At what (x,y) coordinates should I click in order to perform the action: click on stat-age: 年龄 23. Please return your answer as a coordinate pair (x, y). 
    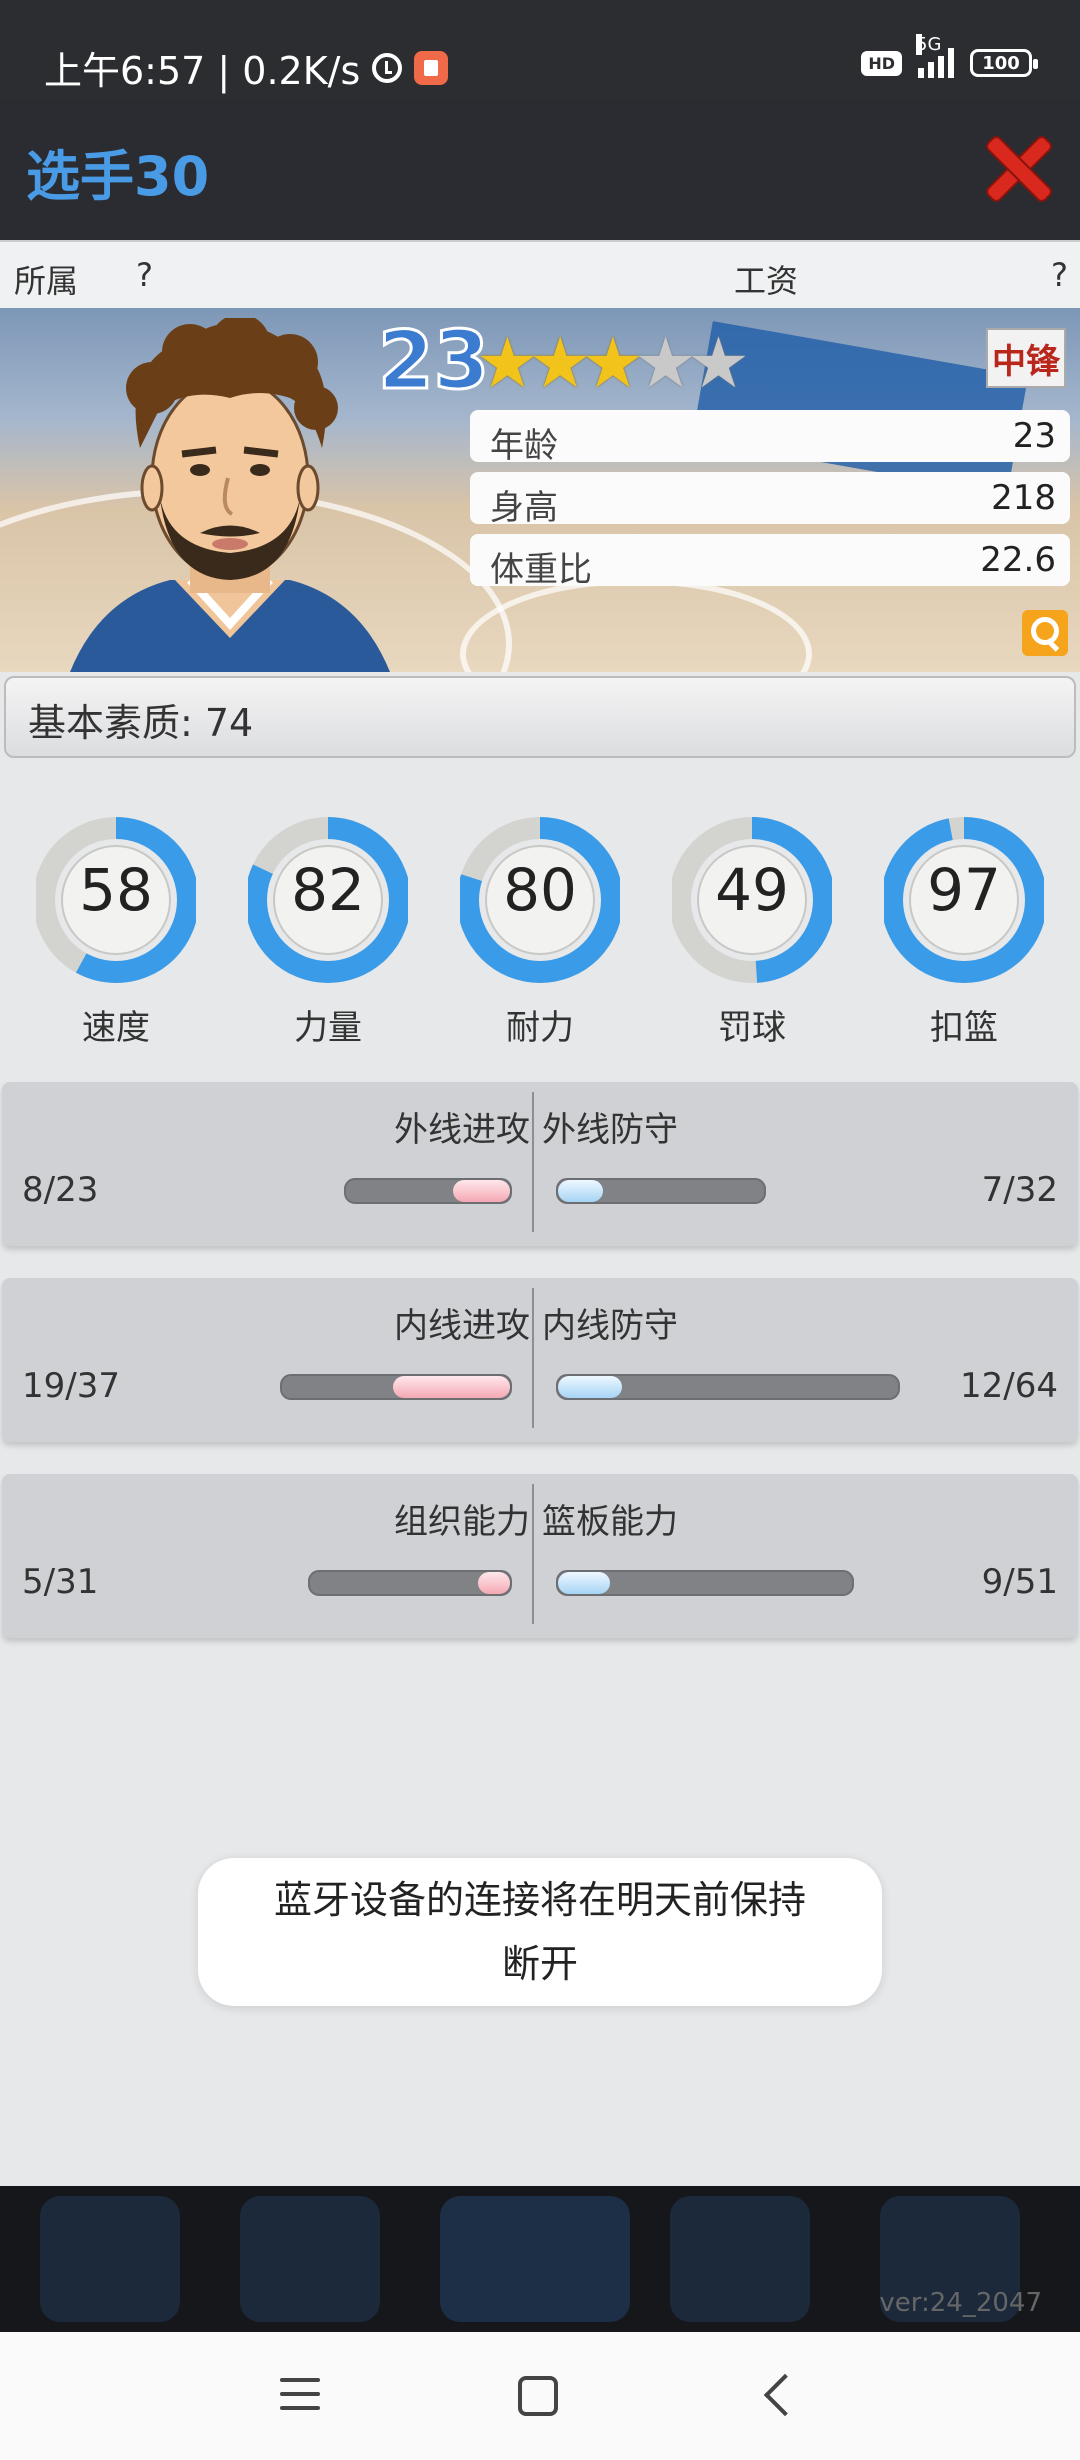
    Looking at the image, I should click on (770, 438).